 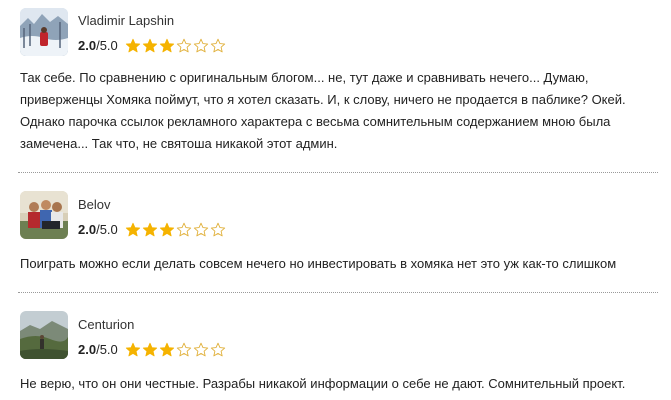 I want to click on review-author: Belov, so click(x=94, y=205).